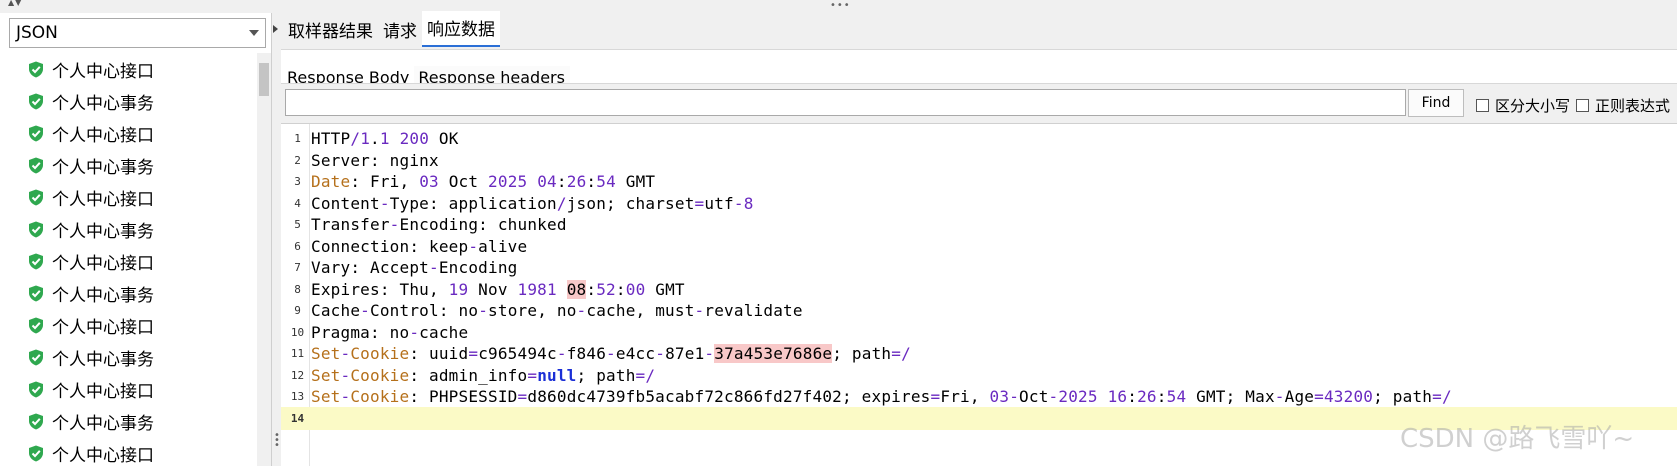 Image resolution: width=1677 pixels, height=466 pixels. I want to click on line-number: 14, so click(297, 418).